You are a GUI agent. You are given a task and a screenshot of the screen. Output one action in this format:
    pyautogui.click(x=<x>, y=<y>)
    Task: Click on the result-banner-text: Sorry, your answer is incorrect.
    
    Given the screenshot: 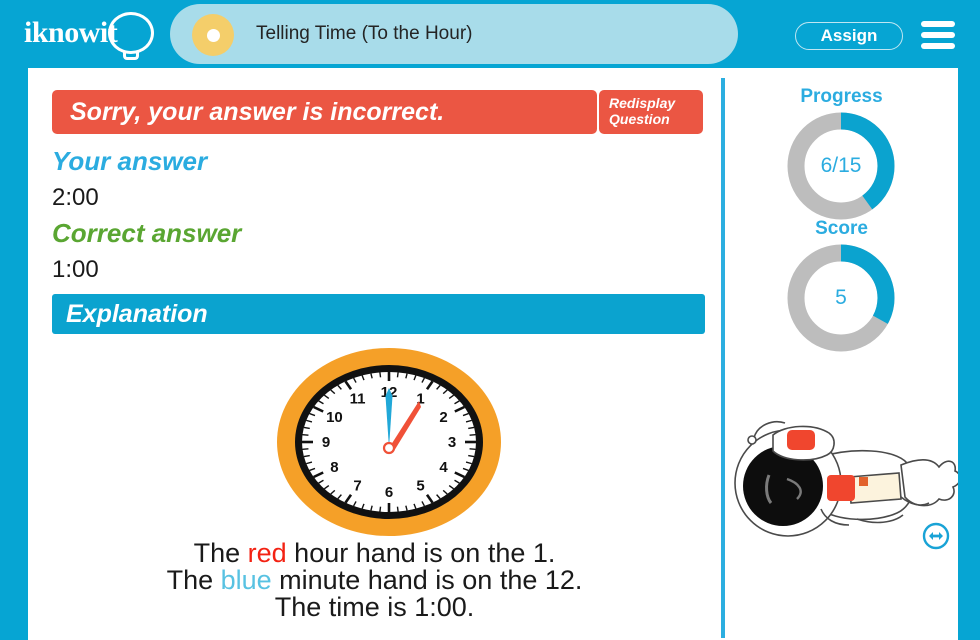 What is the action you would take?
    pyautogui.click(x=257, y=112)
    